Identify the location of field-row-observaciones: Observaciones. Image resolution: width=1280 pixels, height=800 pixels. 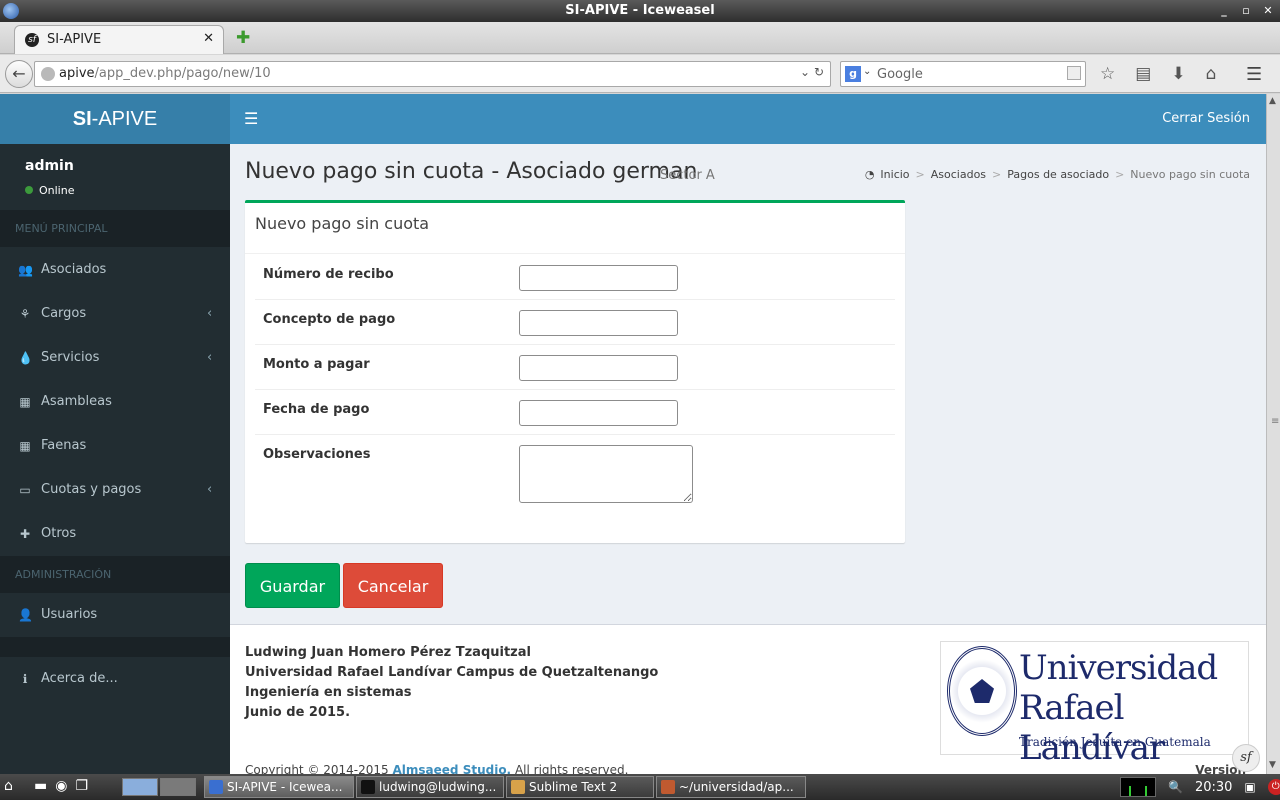
(575, 475).